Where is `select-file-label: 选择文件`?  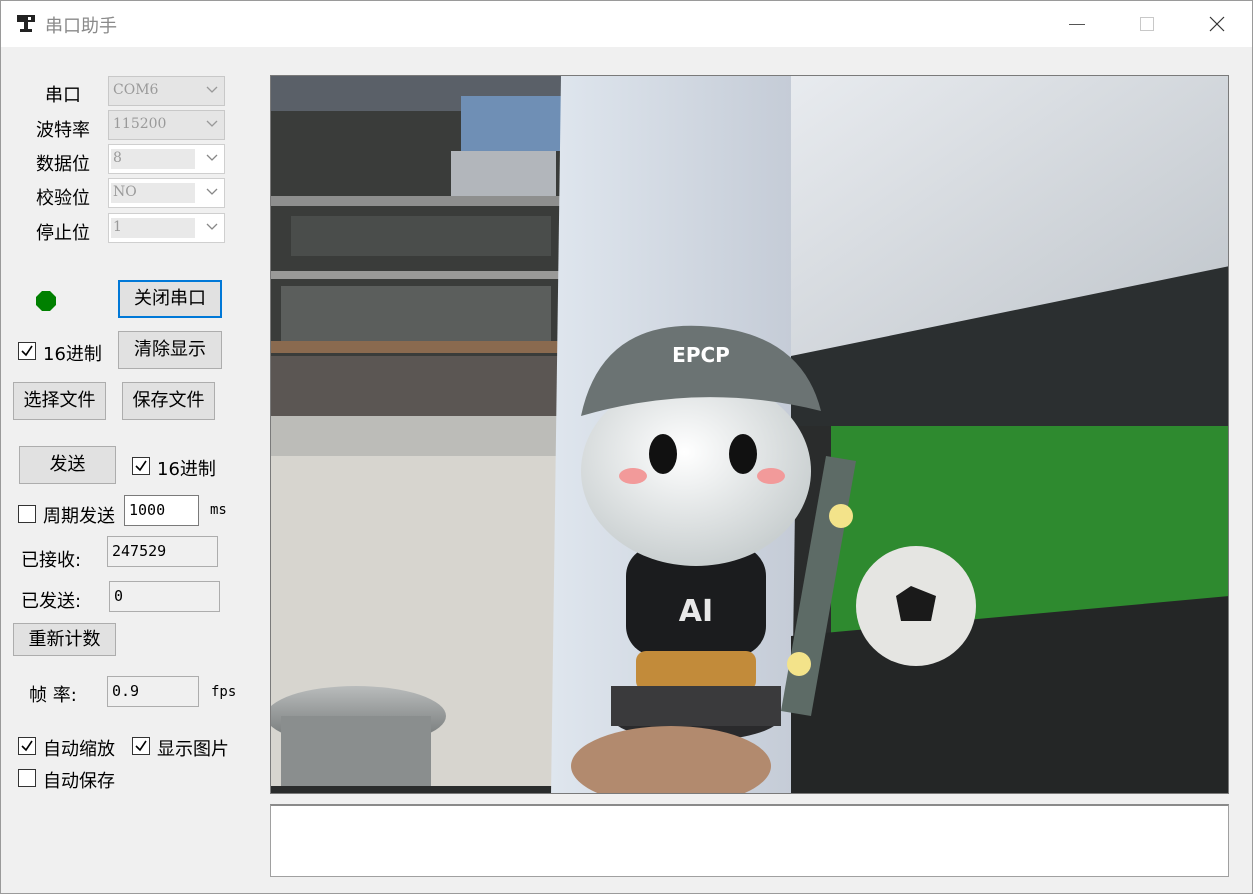 select-file-label: 选择文件 is located at coordinates (59, 400).